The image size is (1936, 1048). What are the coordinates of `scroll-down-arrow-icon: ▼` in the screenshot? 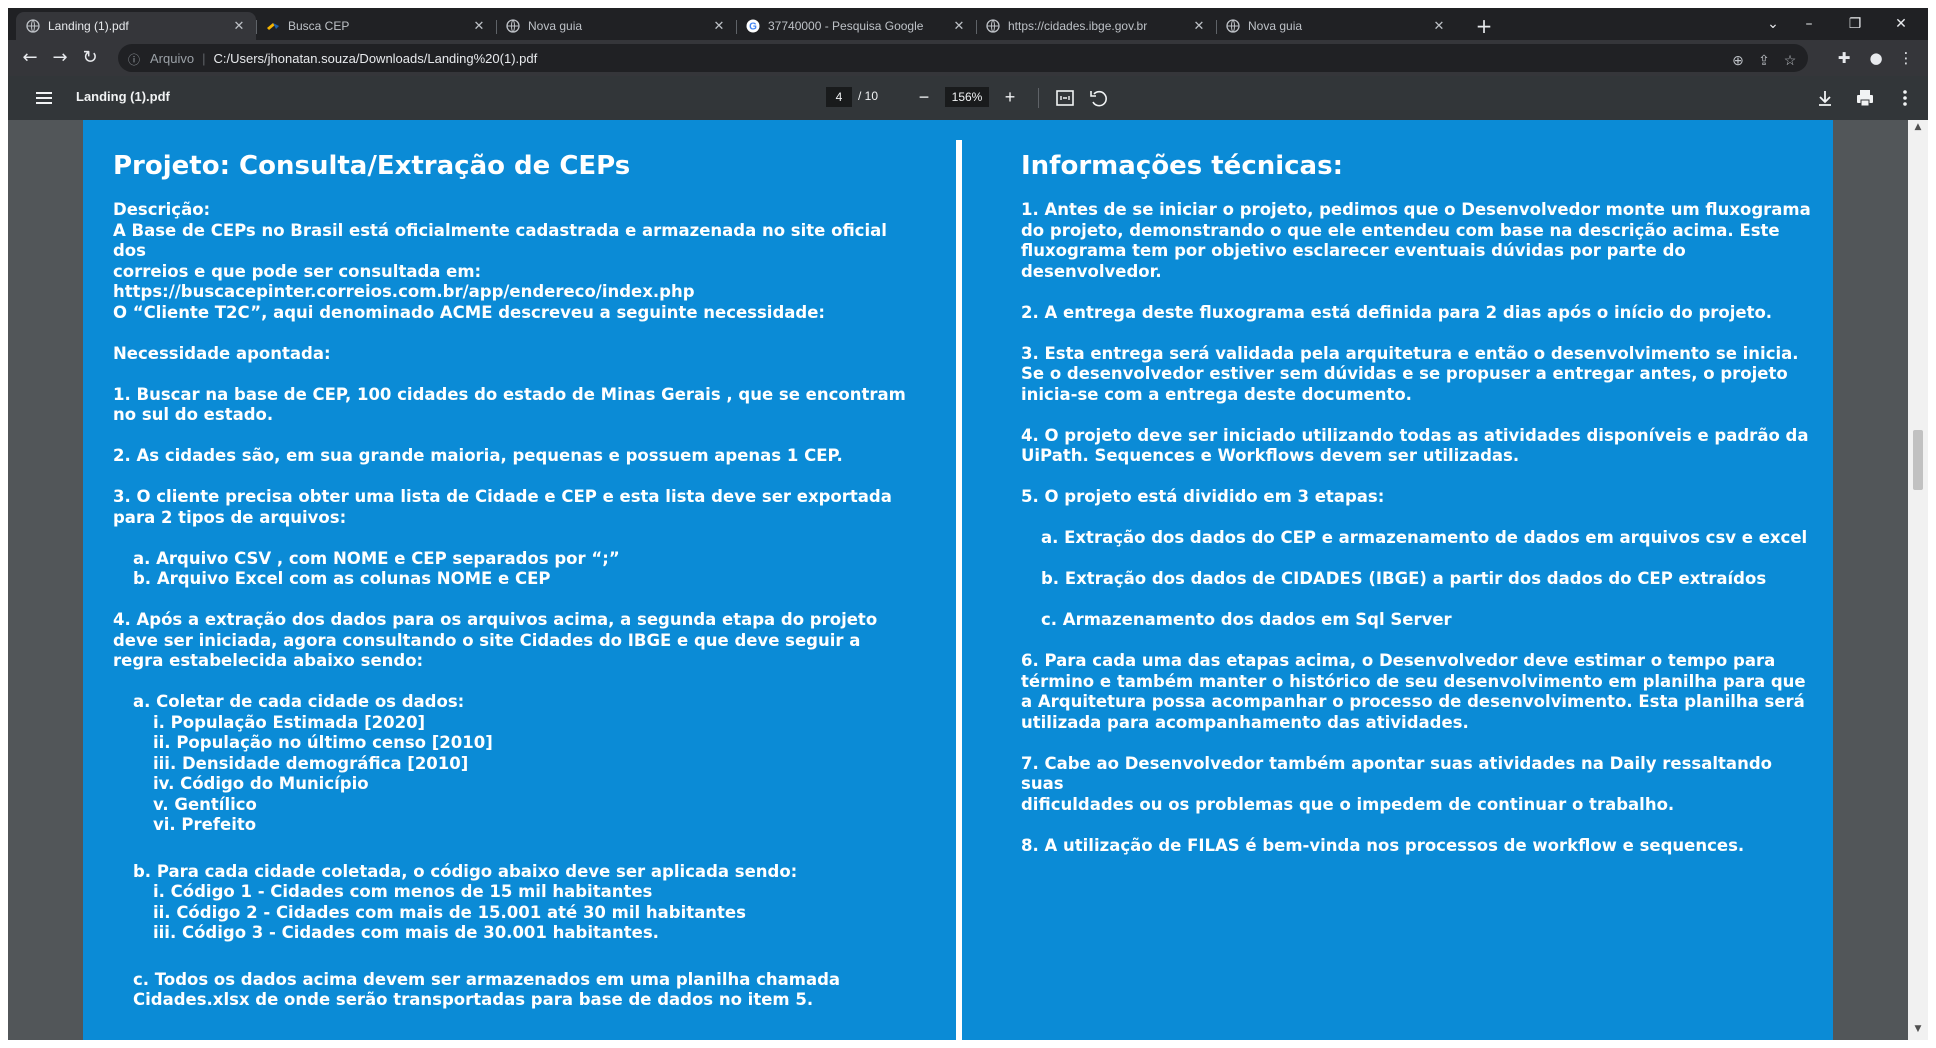 It's located at (1918, 1031).